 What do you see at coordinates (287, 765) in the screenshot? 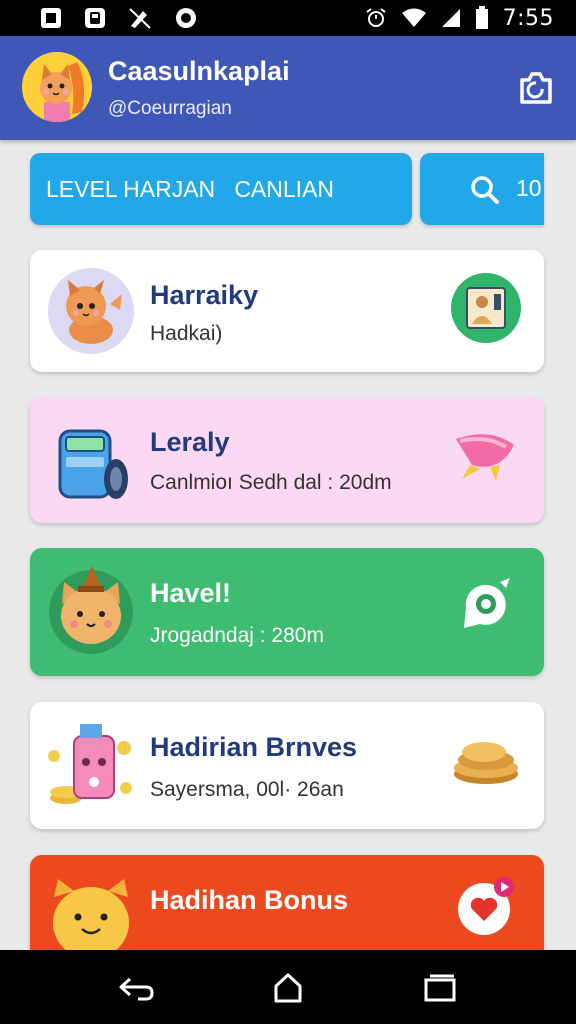
I see `list-item-hadirian-brnves: Hadirian Brnves Sayersma, 00l· 26an` at bounding box center [287, 765].